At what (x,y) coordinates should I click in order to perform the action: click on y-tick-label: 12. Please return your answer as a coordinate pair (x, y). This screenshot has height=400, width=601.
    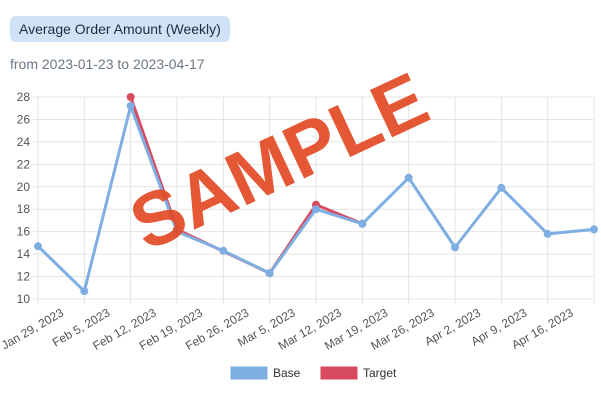
    Looking at the image, I should click on (24, 277).